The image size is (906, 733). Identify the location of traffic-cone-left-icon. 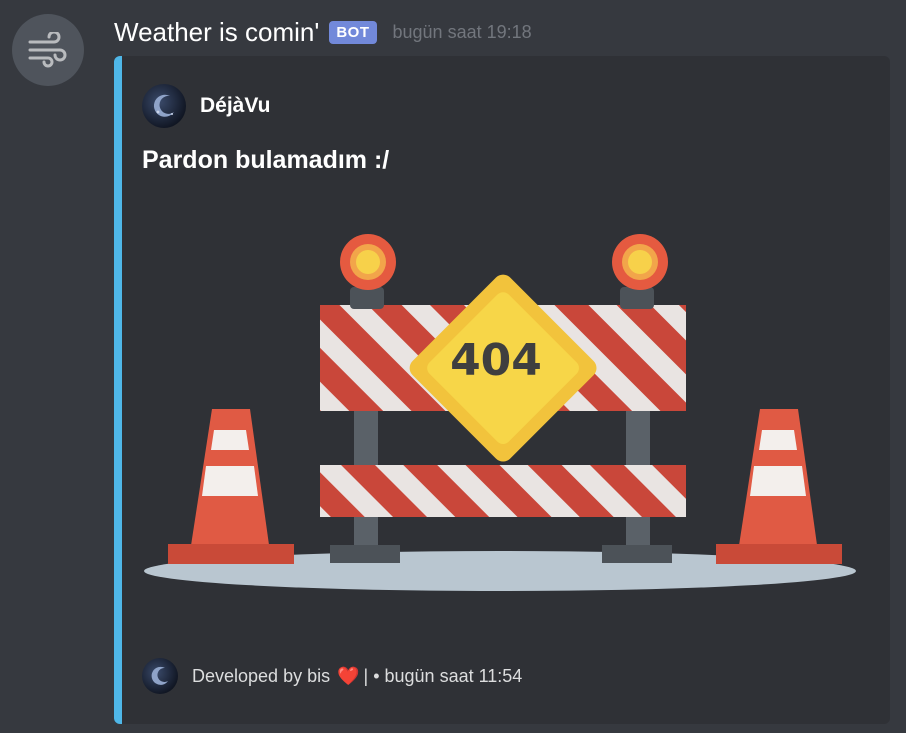
(231, 486).